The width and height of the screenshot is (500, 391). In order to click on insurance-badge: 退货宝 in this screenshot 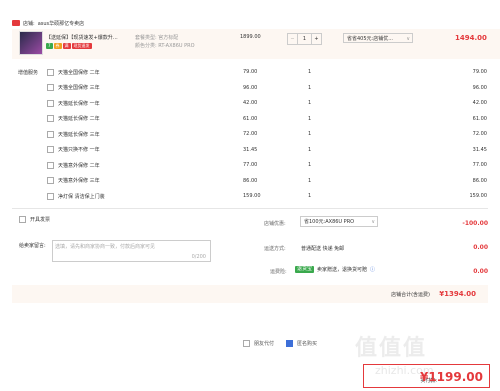, I will do `click(305, 269)`.